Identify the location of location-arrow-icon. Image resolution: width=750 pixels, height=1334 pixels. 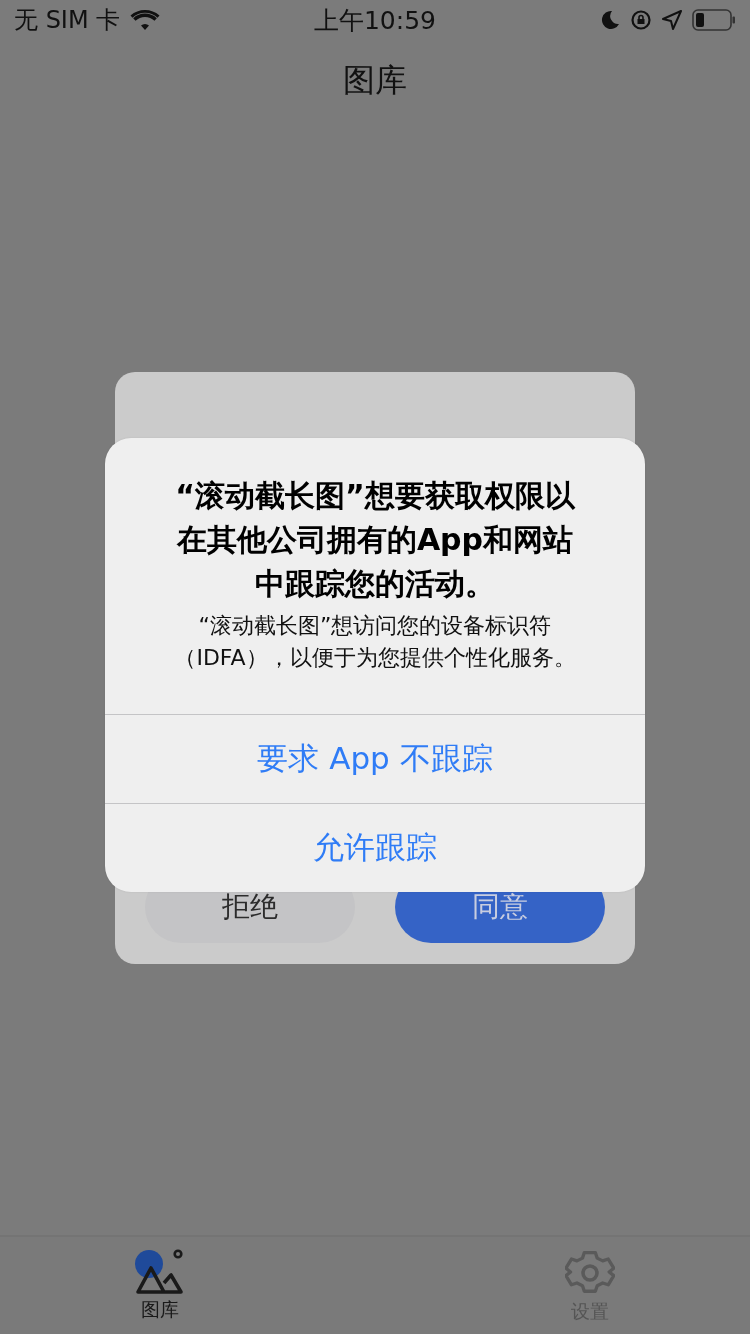
(672, 20).